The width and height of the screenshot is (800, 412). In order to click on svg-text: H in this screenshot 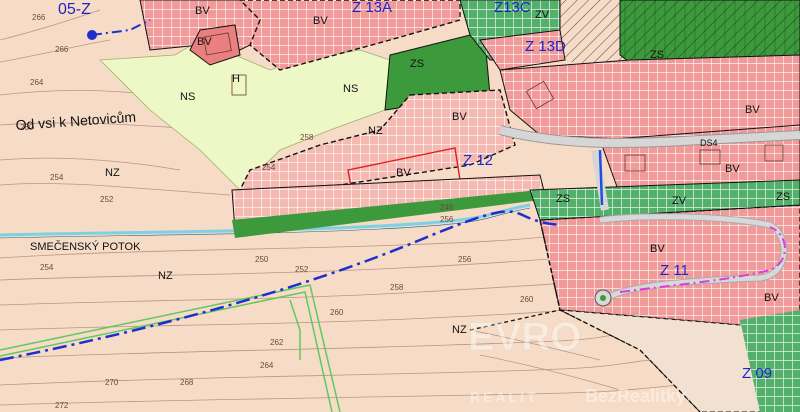, I will do `click(236, 79)`.